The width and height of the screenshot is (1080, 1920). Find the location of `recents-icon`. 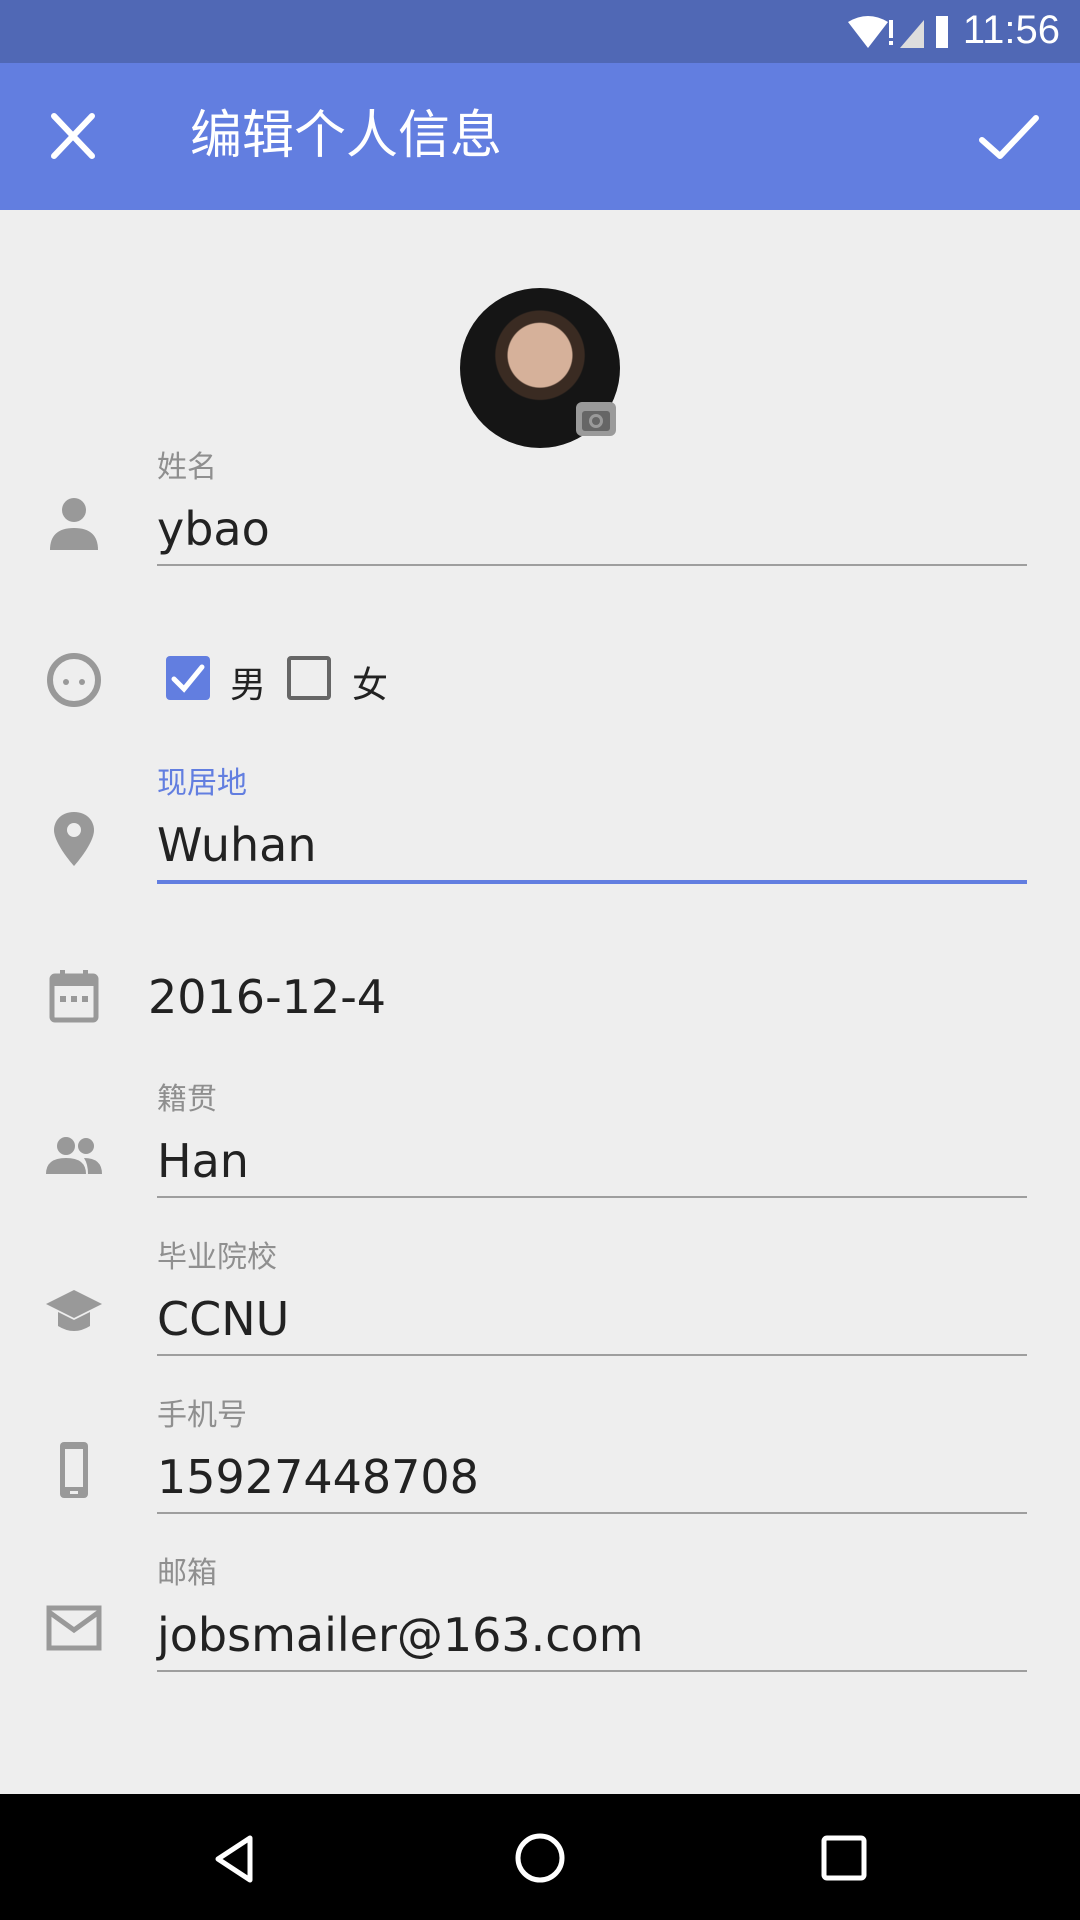

recents-icon is located at coordinates (844, 1858).